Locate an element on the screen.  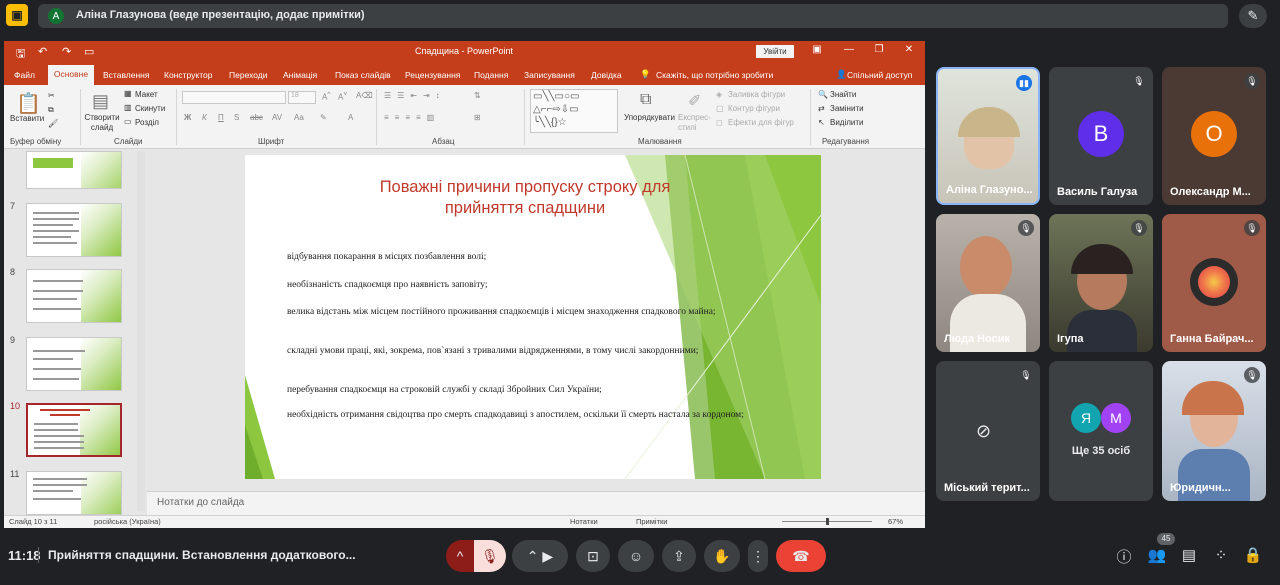
select-icon: ↖ is located at coordinates (821, 122).